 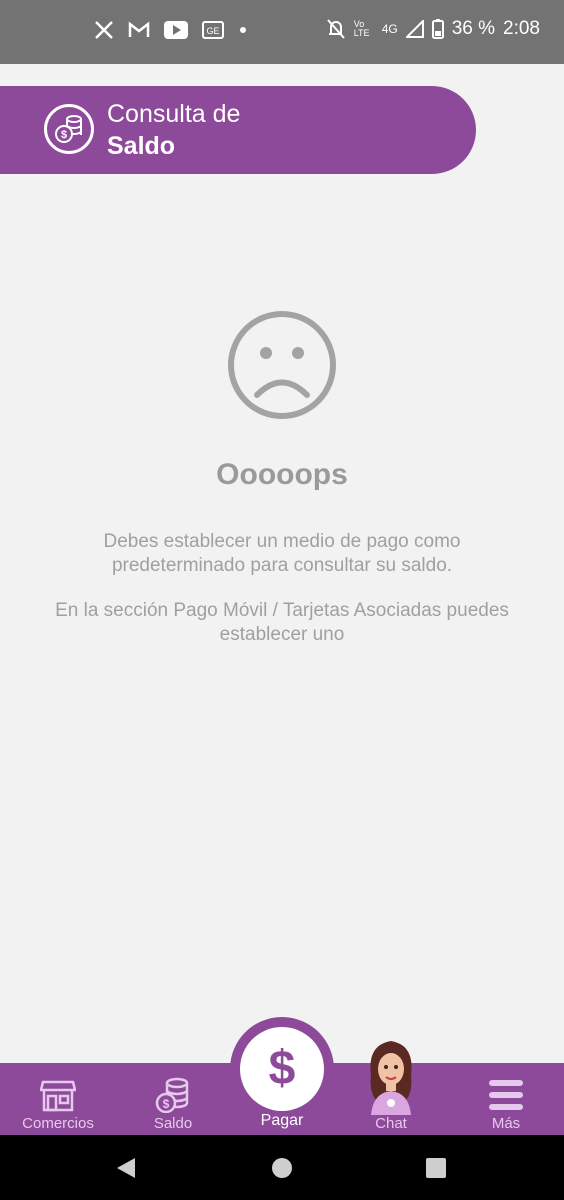 I want to click on nav-label: Saldo, so click(x=173, y=1123).